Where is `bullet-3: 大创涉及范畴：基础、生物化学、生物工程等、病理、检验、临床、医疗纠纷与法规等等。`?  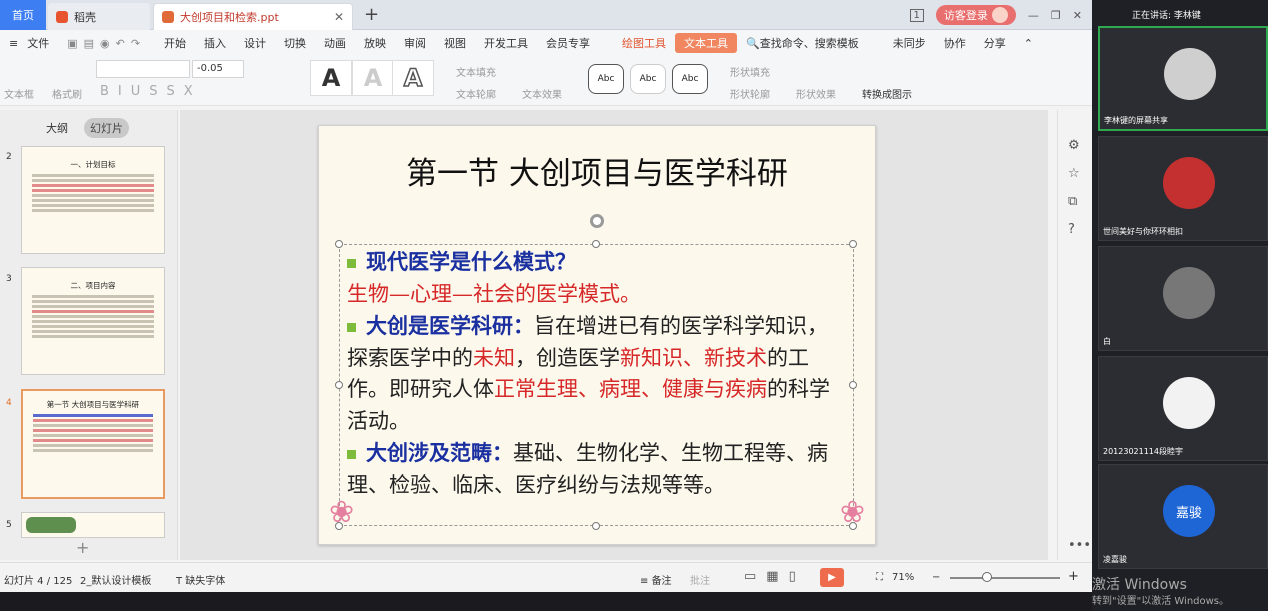 bullet-3: 大创涉及范畴：基础、生物化学、生物工程等、病理、检验、临床、医疗纠纷与法规等等。 is located at coordinates (597, 469).